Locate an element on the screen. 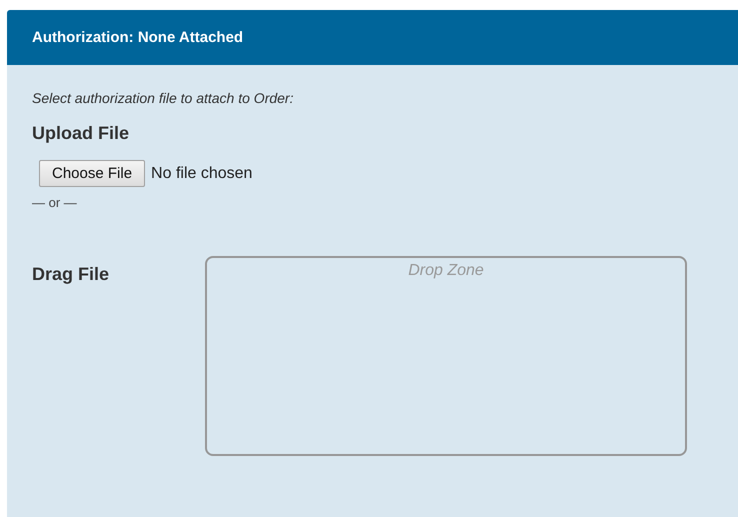 This screenshot has height=517, width=738. drop-zone-label: Drop Zone is located at coordinates (446, 271).